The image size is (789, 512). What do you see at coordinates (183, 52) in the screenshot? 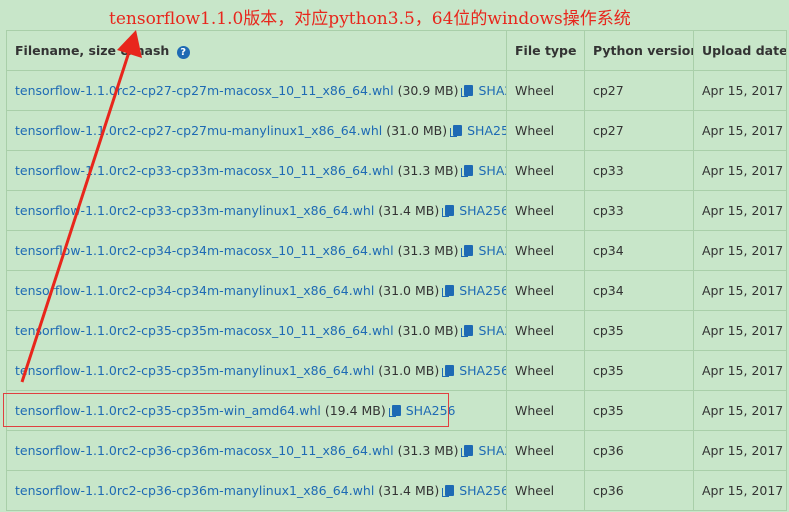
I see `help-icon: ?` at bounding box center [183, 52].